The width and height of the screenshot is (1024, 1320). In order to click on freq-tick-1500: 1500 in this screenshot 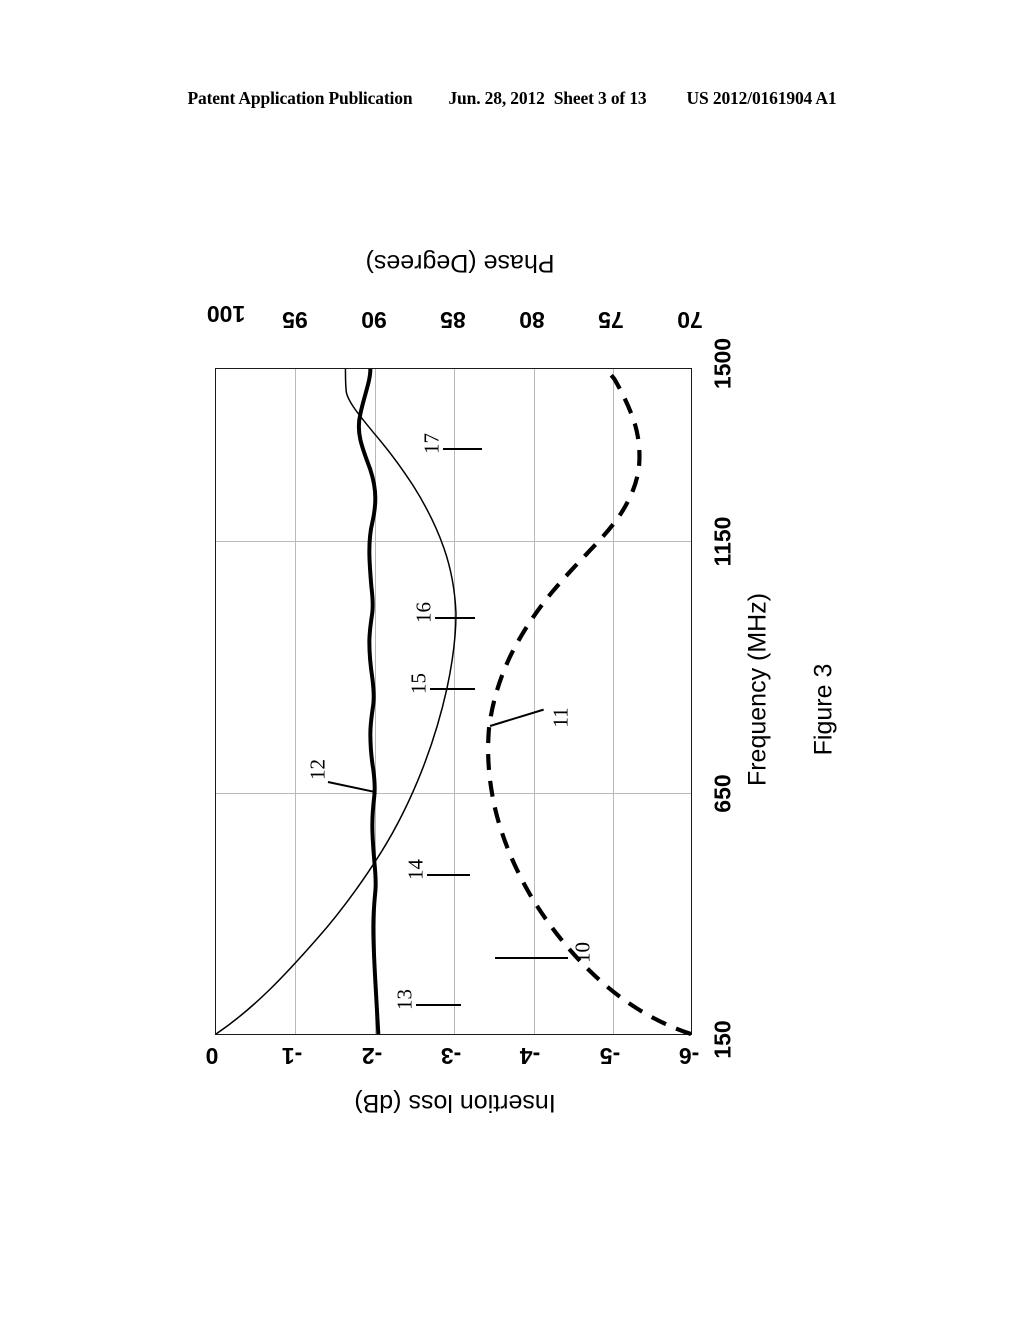, I will do `click(722, 363)`.